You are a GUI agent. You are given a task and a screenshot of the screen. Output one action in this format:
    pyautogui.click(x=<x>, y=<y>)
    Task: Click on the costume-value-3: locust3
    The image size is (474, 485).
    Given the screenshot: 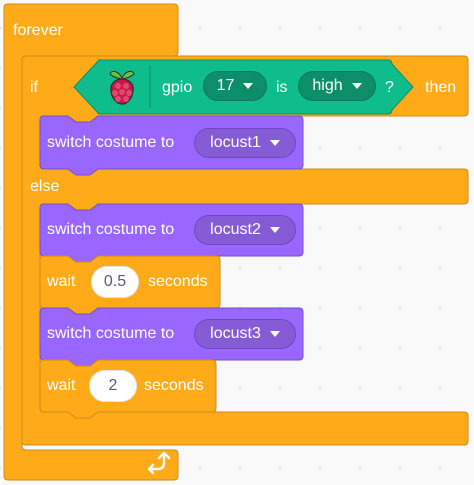 What is the action you would take?
    pyautogui.click(x=235, y=333)
    